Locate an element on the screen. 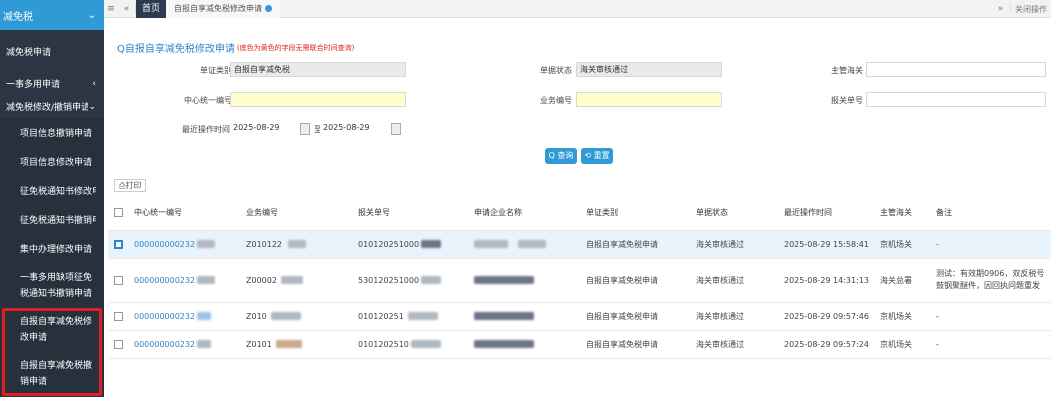  biz-no-cell: Z010 is located at coordinates (296, 316).